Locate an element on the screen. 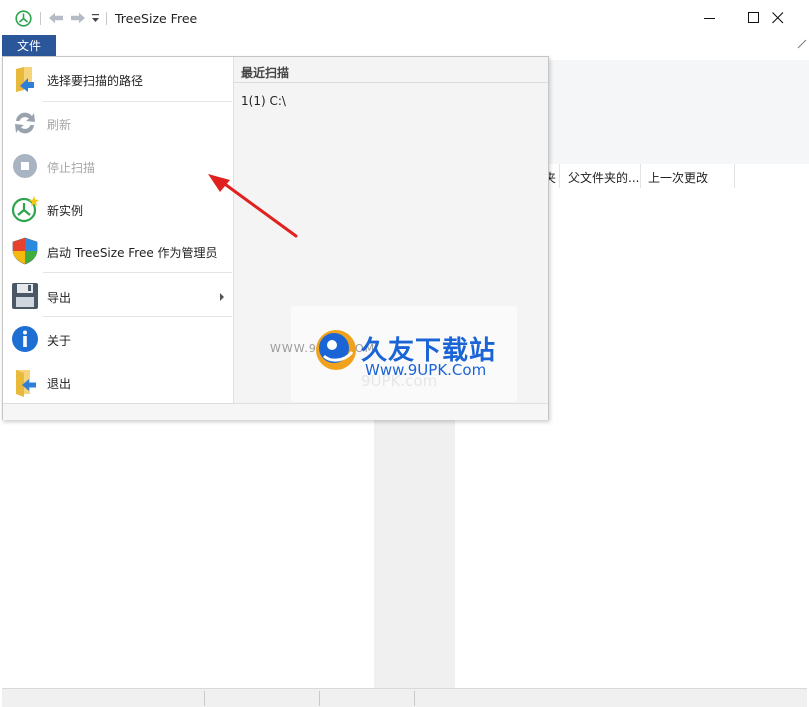 The width and height of the screenshot is (809, 707). back-arrow-icon is located at coordinates (56, 18).